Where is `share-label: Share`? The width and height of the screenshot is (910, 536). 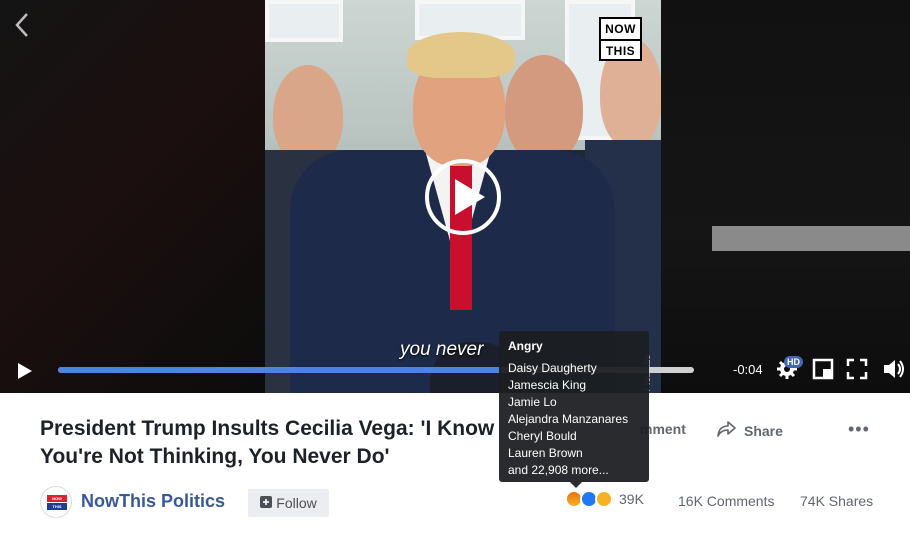 share-label: Share is located at coordinates (763, 430).